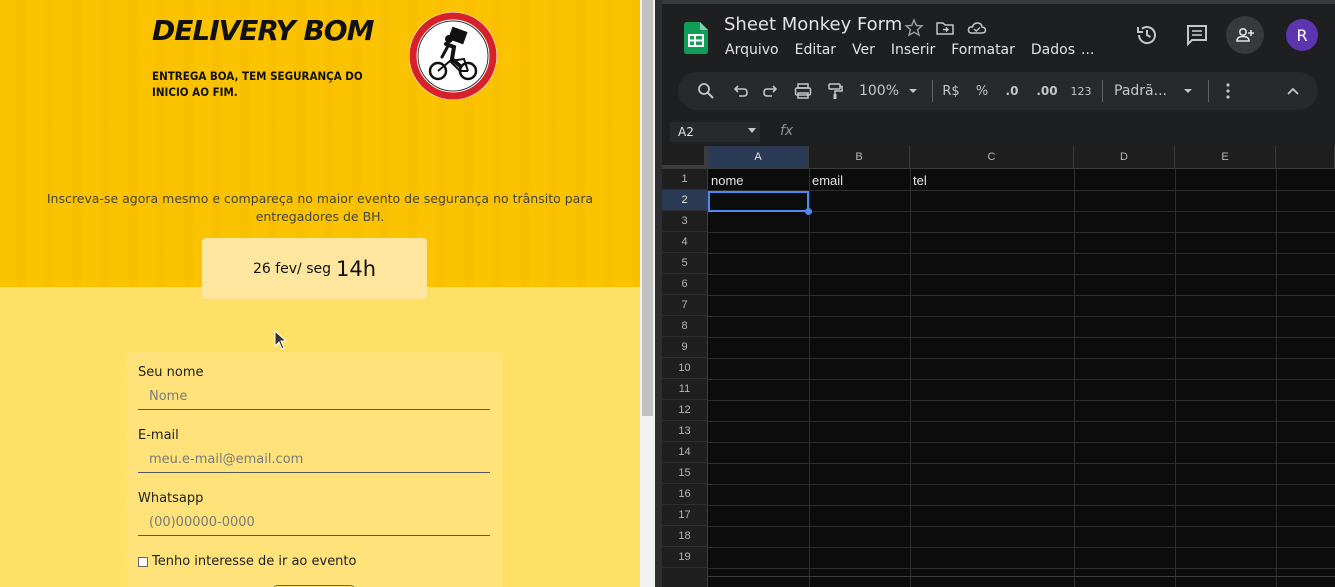 The width and height of the screenshot is (1335, 587). What do you see at coordinates (685, 263) in the screenshot?
I see `row-header-5: 5` at bounding box center [685, 263].